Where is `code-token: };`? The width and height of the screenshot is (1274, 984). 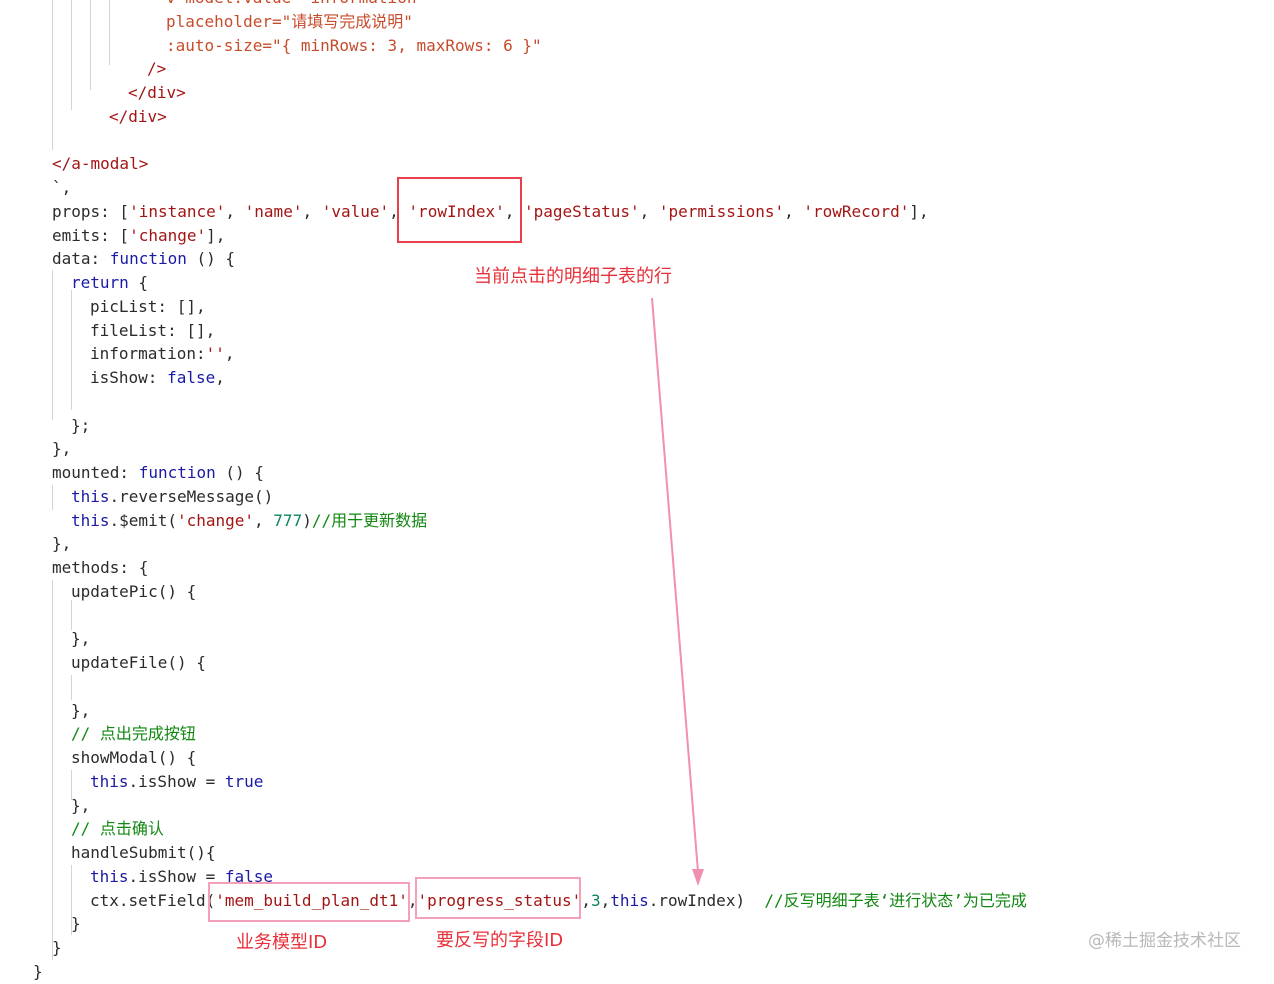 code-token: }; is located at coordinates (81, 425).